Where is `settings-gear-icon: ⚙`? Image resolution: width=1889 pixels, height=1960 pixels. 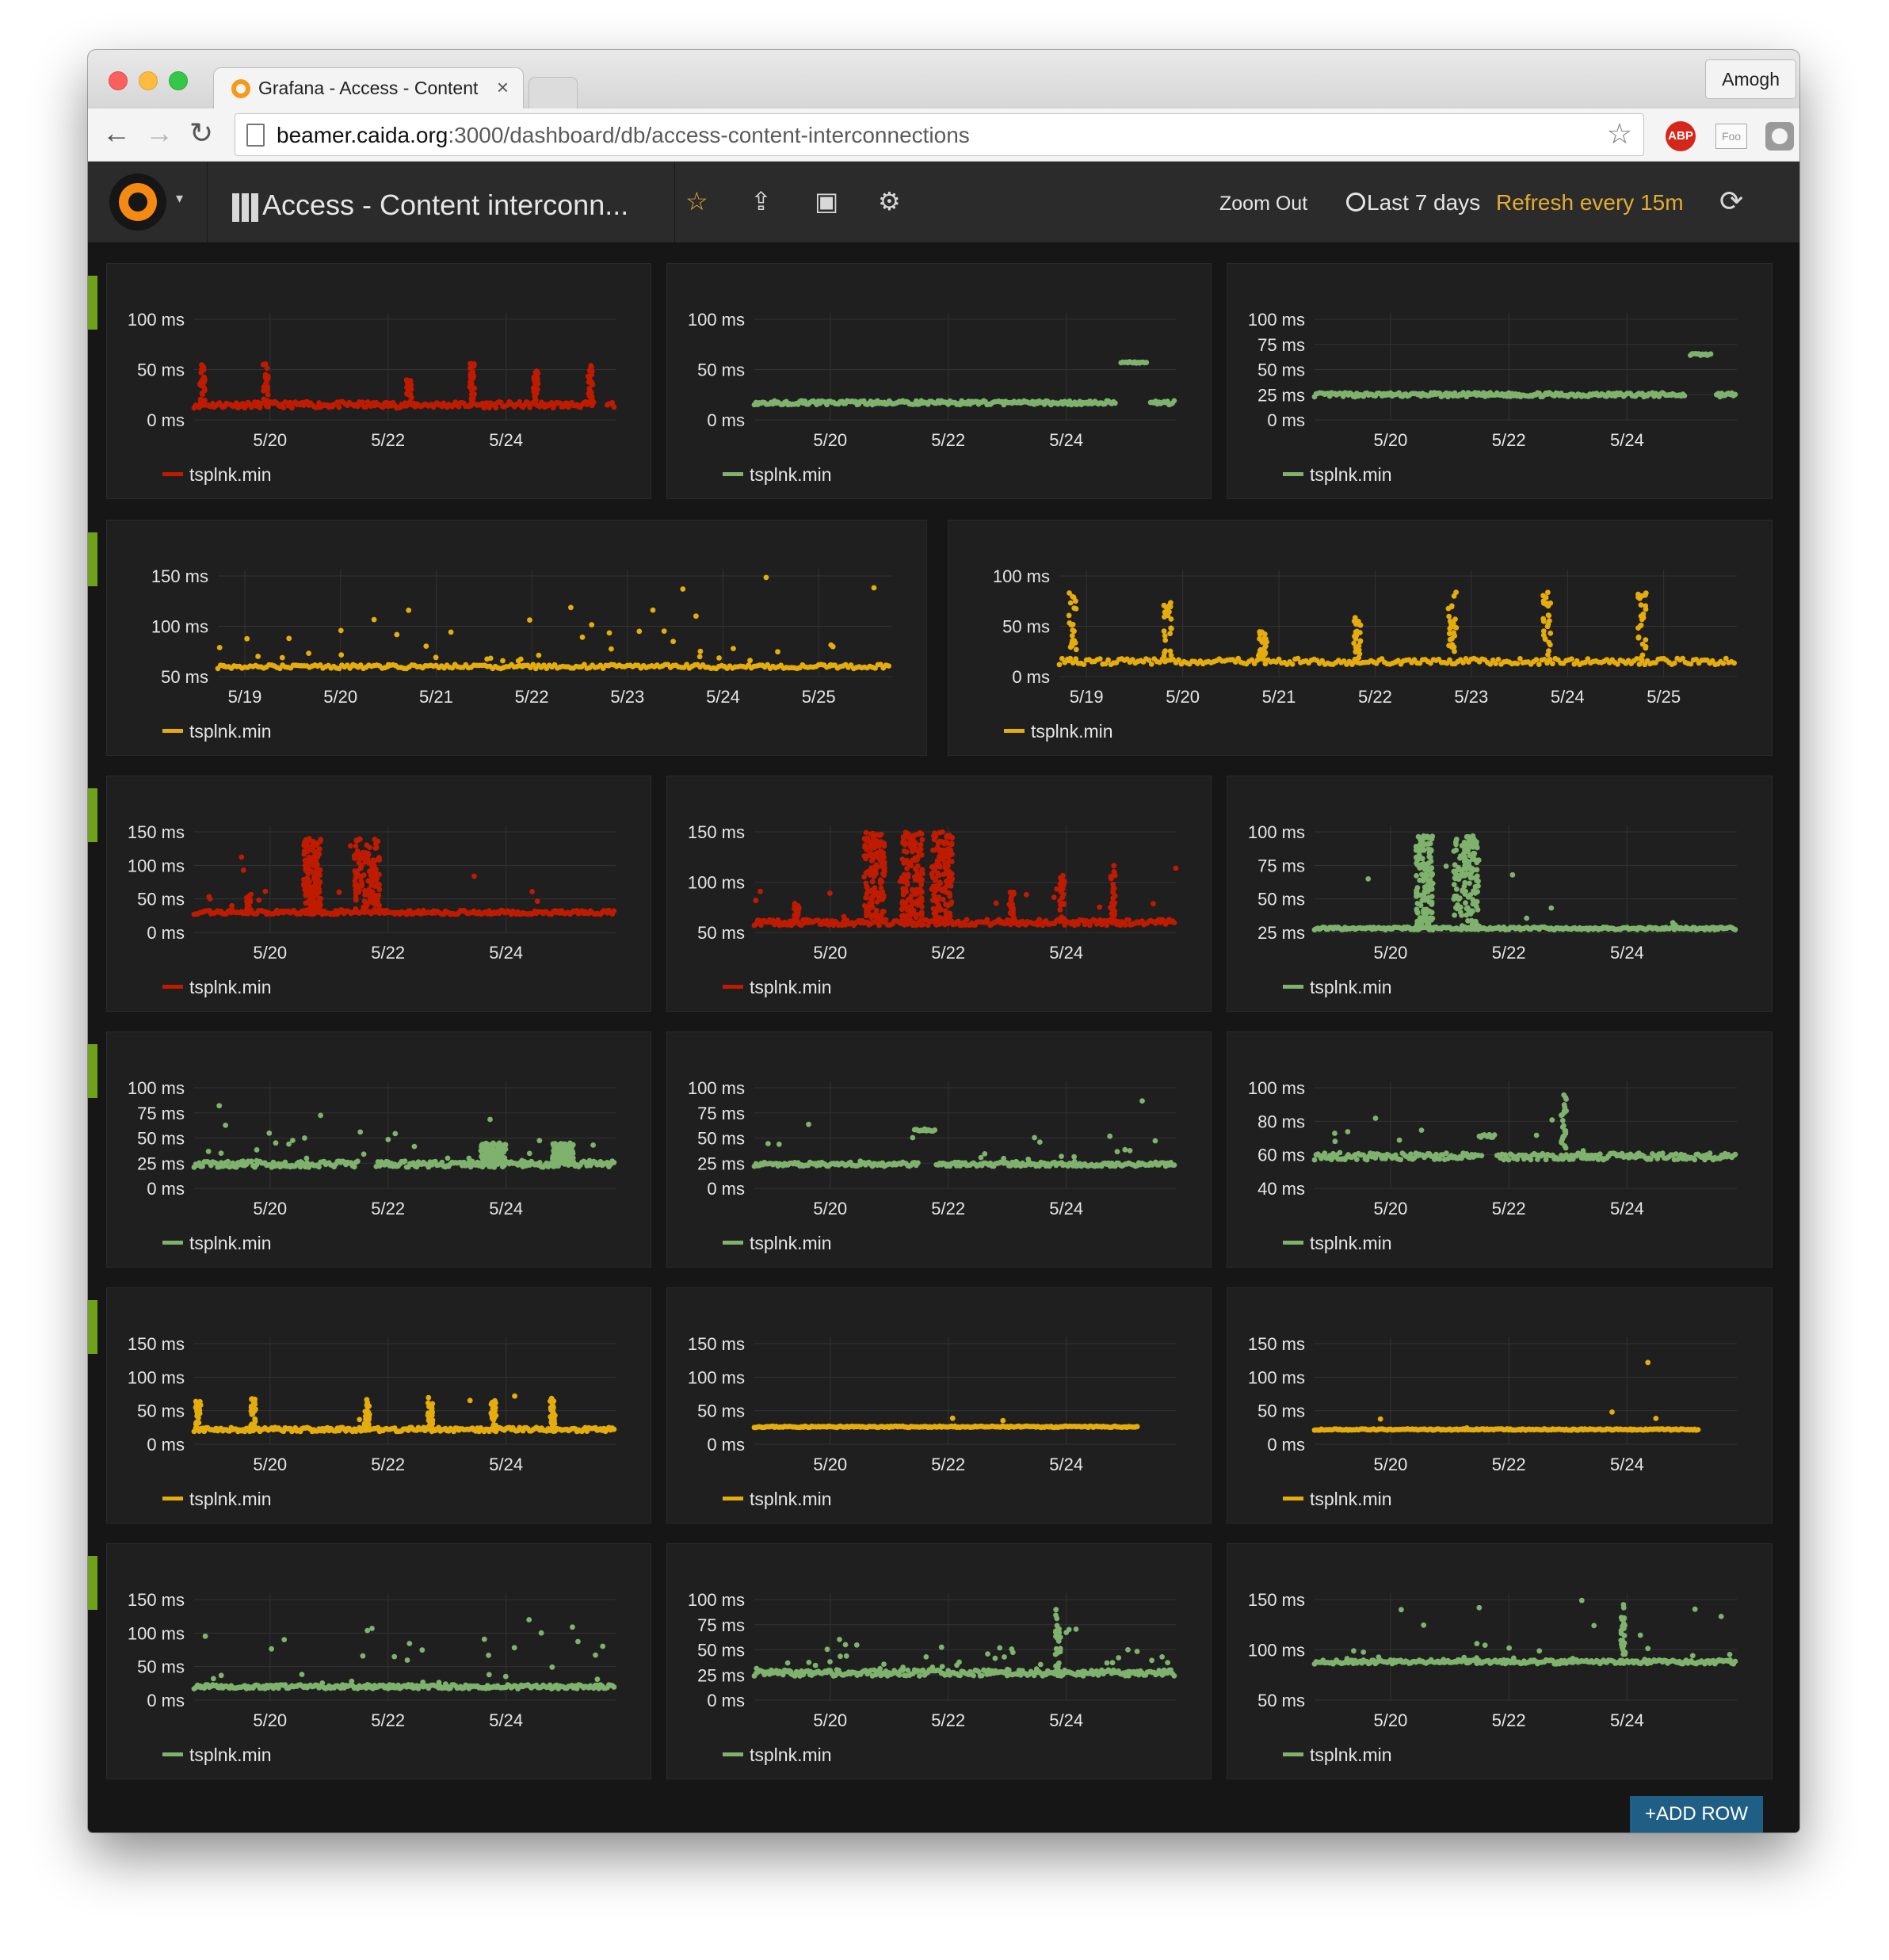
settings-gear-icon: ⚙ is located at coordinates (889, 201).